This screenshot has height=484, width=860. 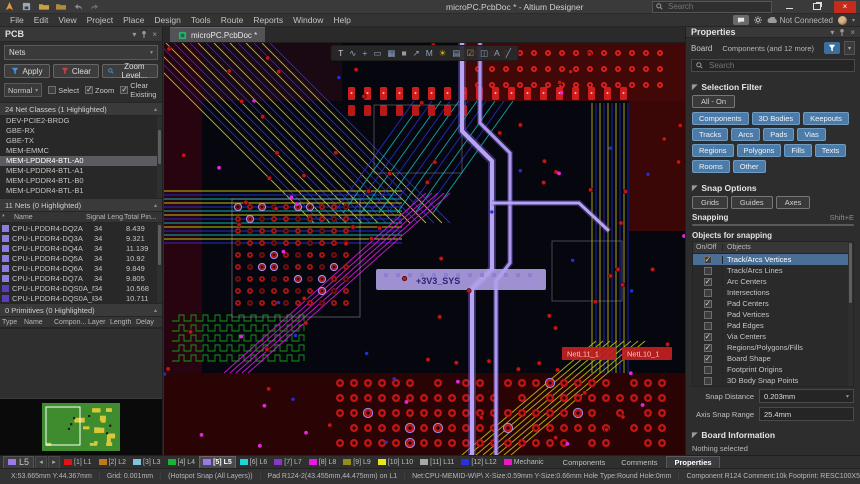 What do you see at coordinates (218, 34) in the screenshot?
I see `document-tab: microPC.PcbDoc *` at bounding box center [218, 34].